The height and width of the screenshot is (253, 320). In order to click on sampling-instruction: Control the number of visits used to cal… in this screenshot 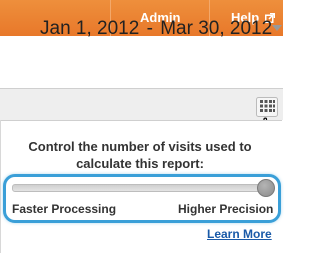, I will do `click(140, 155)`.